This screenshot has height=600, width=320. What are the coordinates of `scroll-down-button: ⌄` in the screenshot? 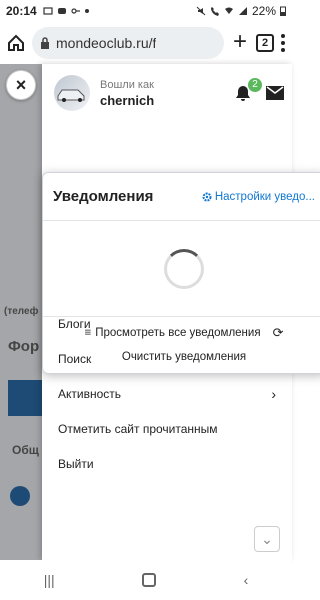 It's located at (267, 539).